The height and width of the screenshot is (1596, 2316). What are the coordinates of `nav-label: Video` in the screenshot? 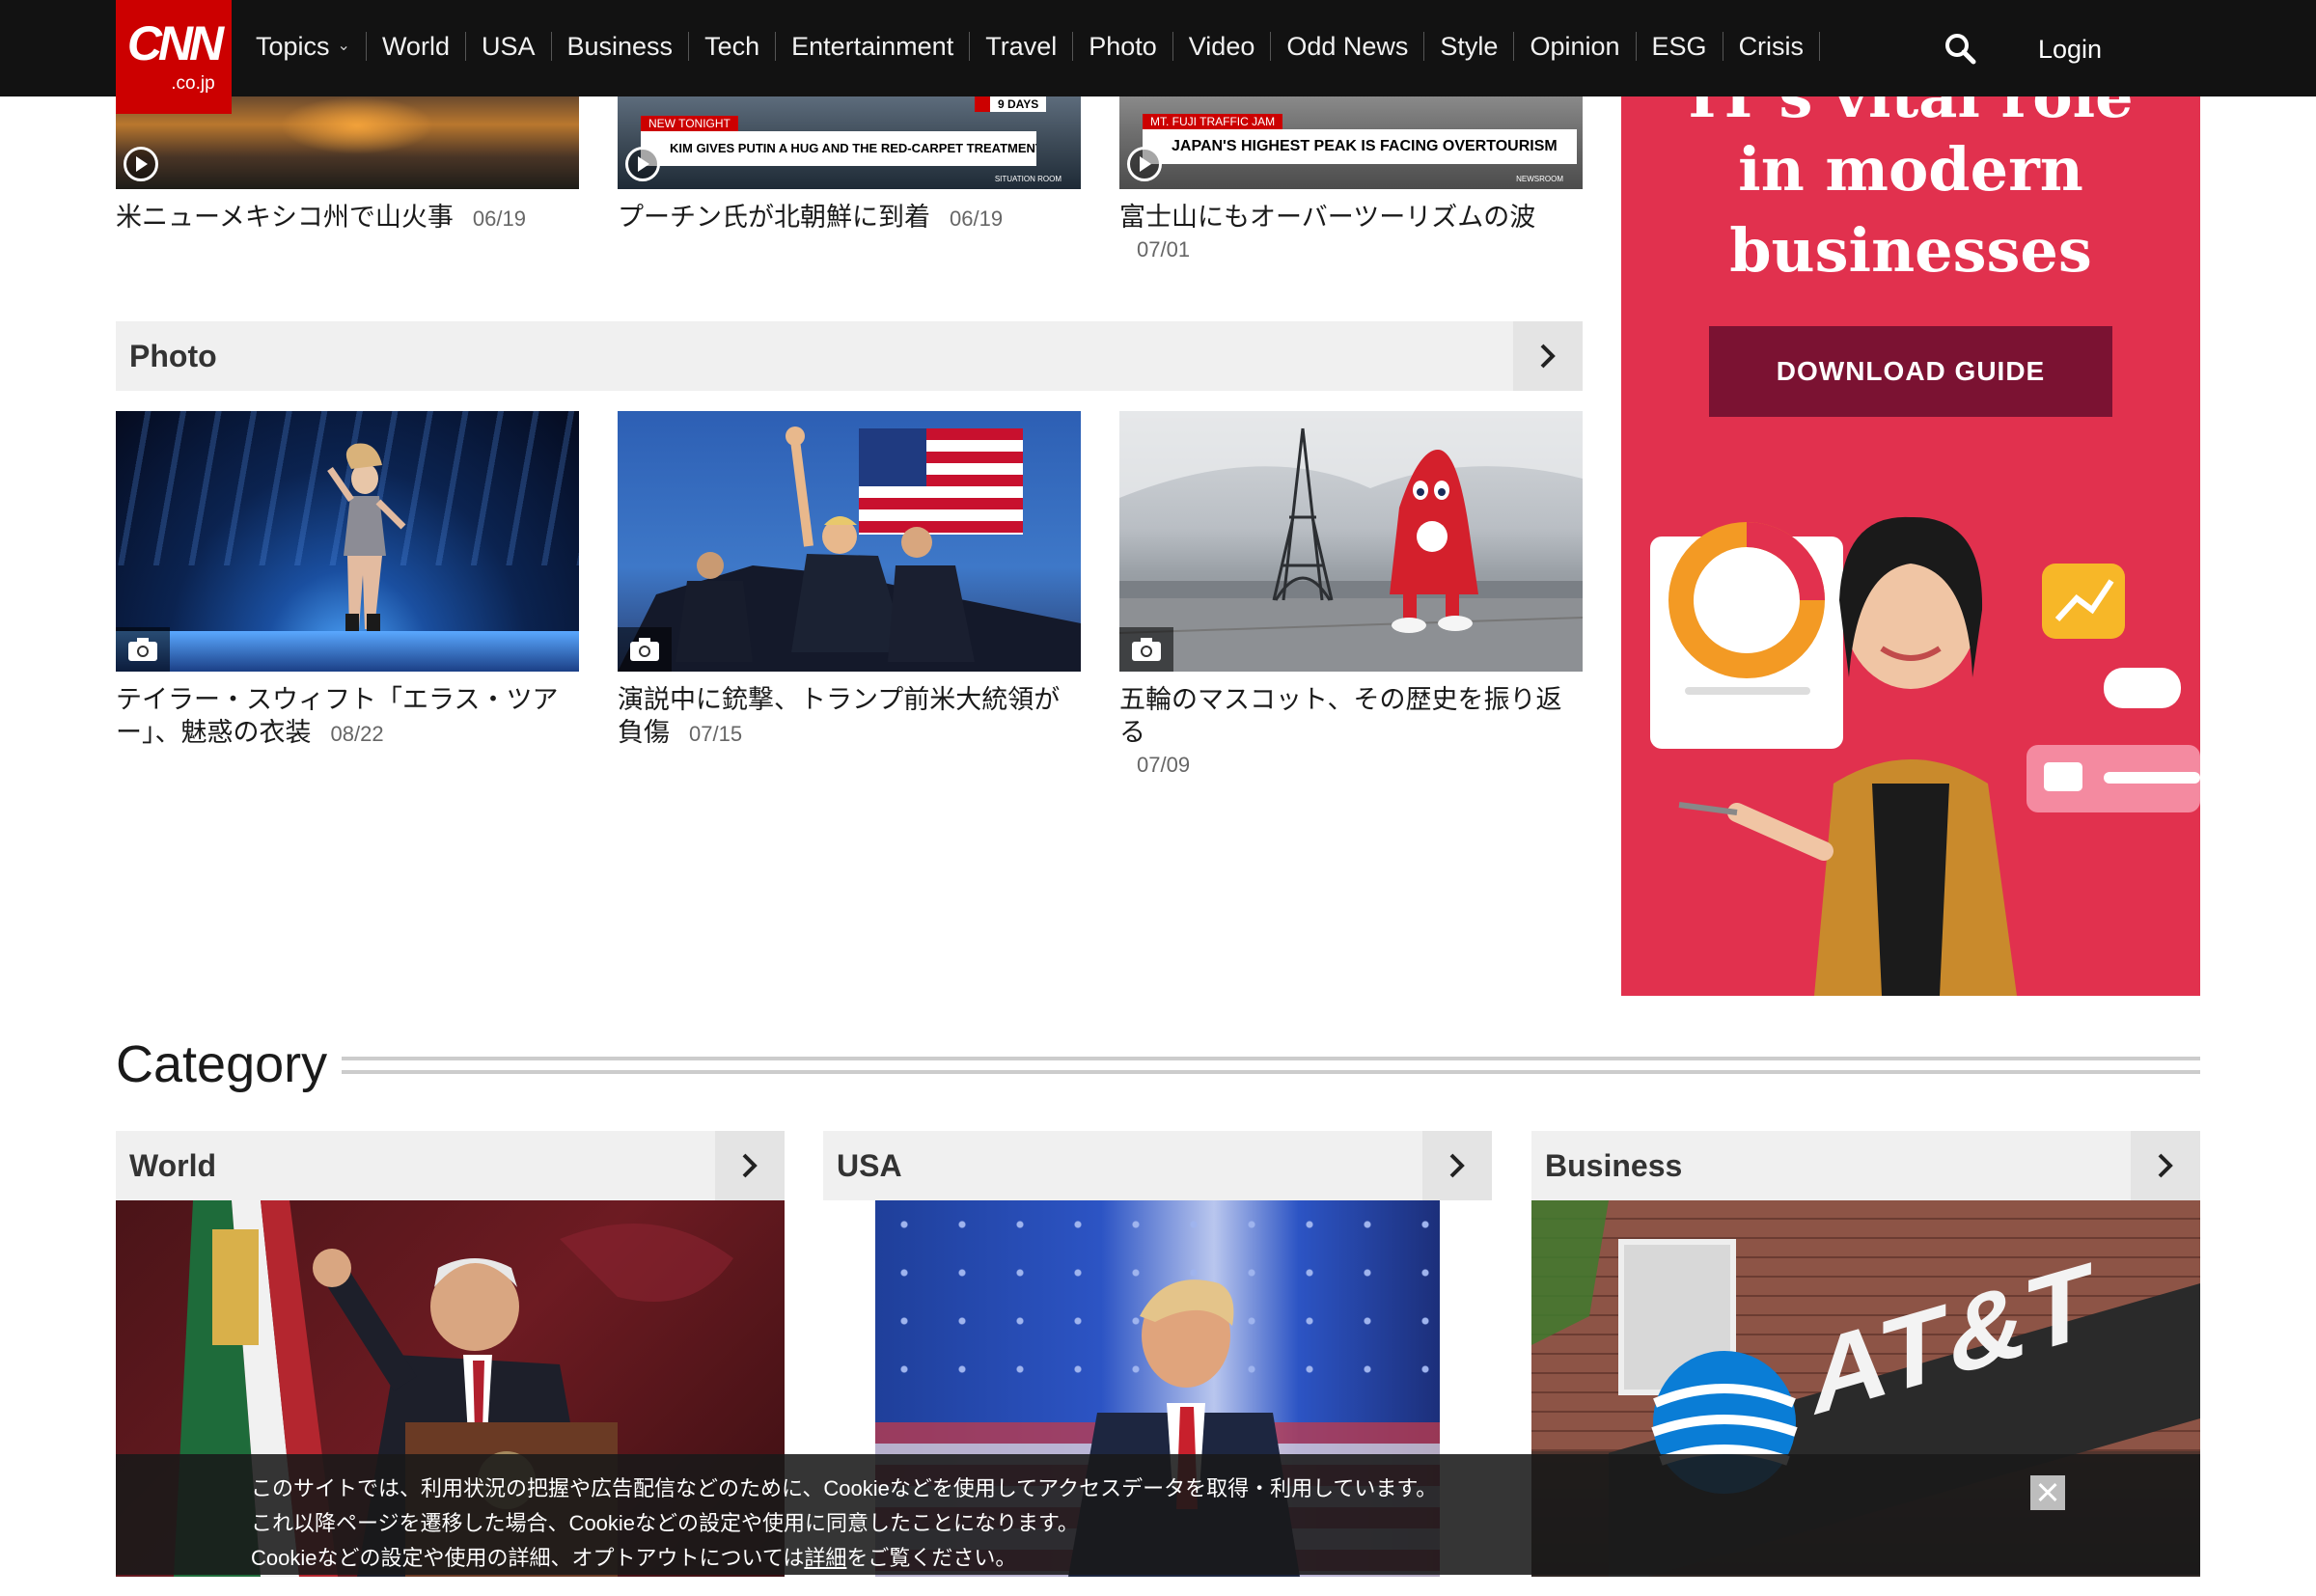 It's located at (1221, 46).